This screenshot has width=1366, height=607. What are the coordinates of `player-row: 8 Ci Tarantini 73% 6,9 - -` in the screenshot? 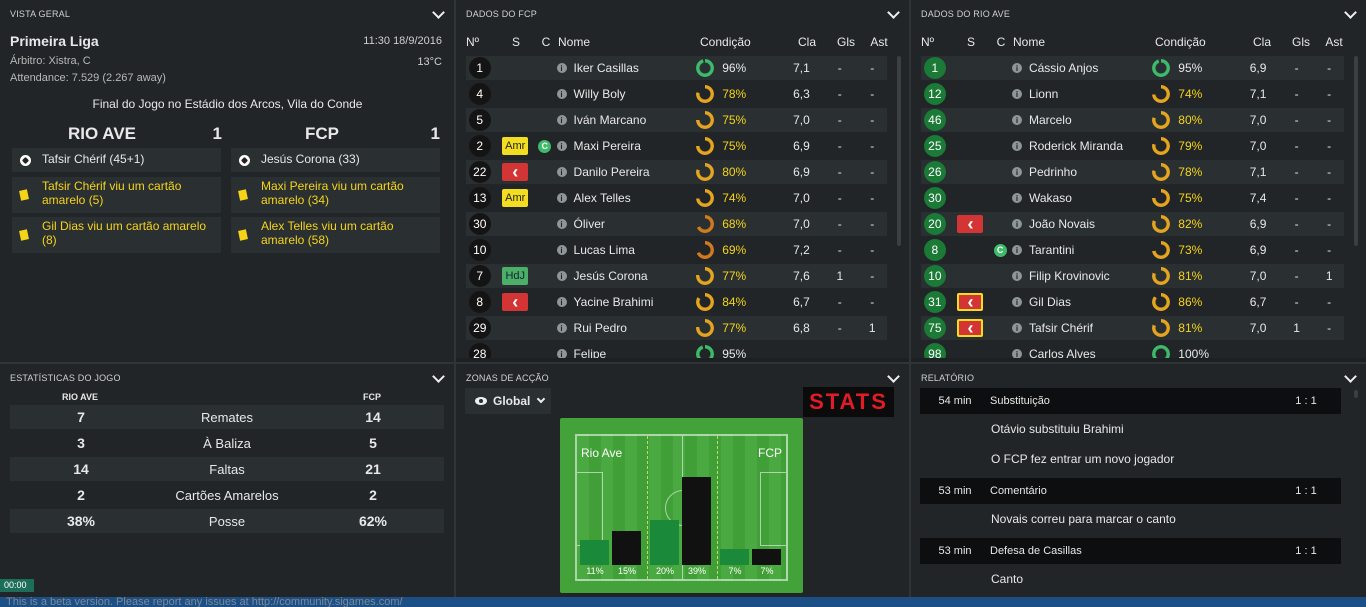 It's located at (1132, 250).